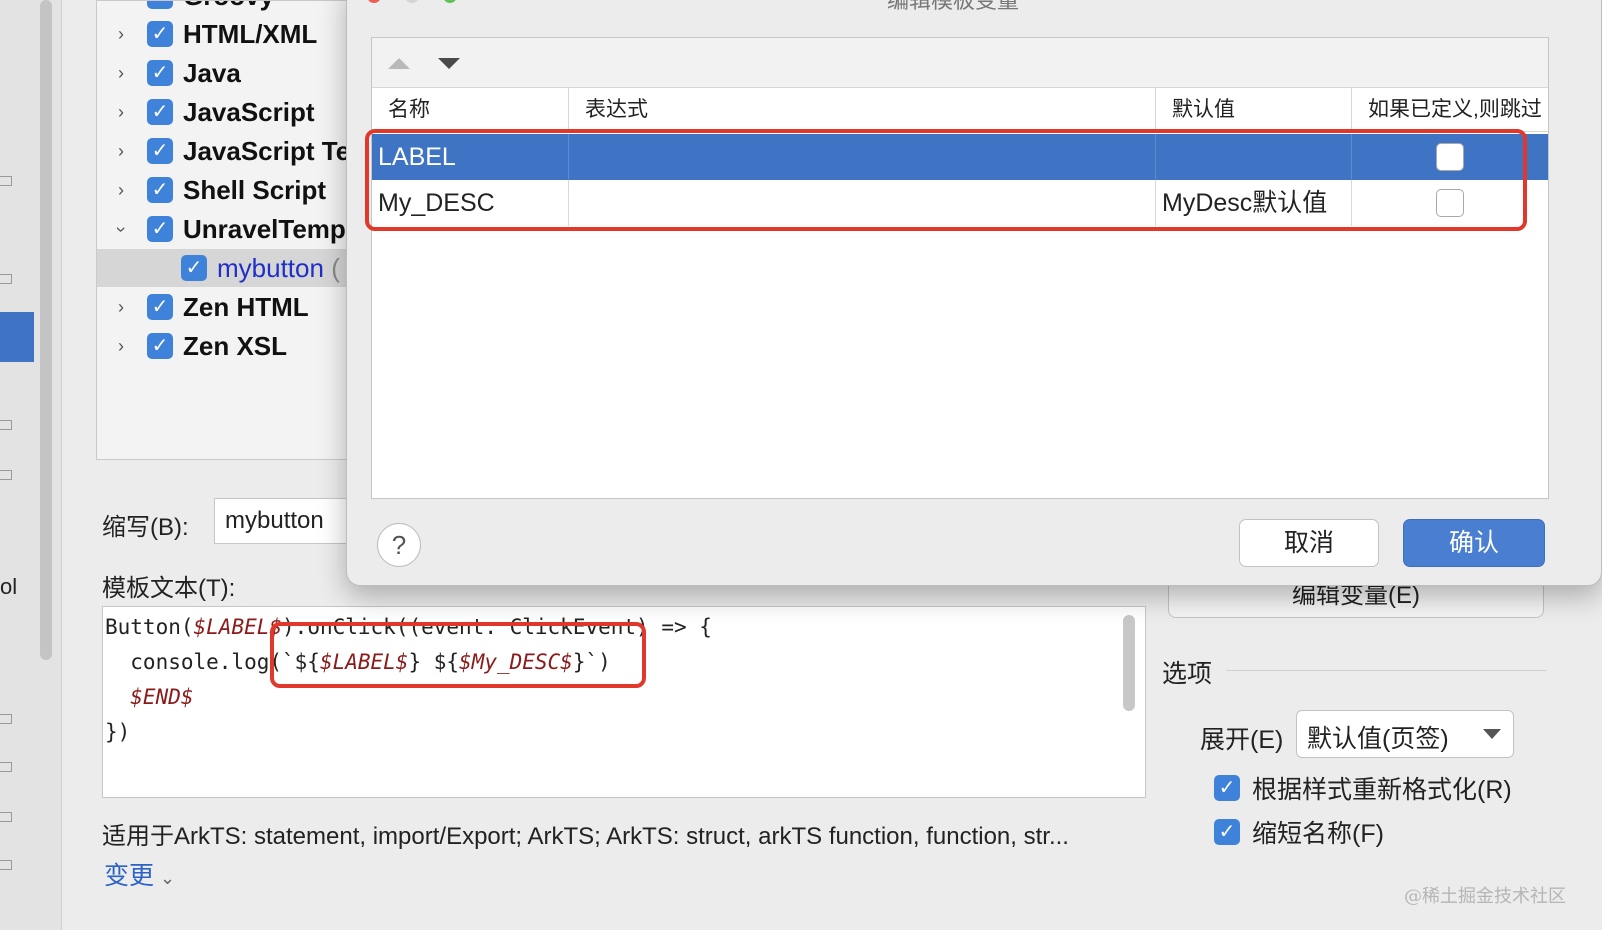 The height and width of the screenshot is (930, 1602). What do you see at coordinates (960, 63) in the screenshot?
I see `table-toolbar` at bounding box center [960, 63].